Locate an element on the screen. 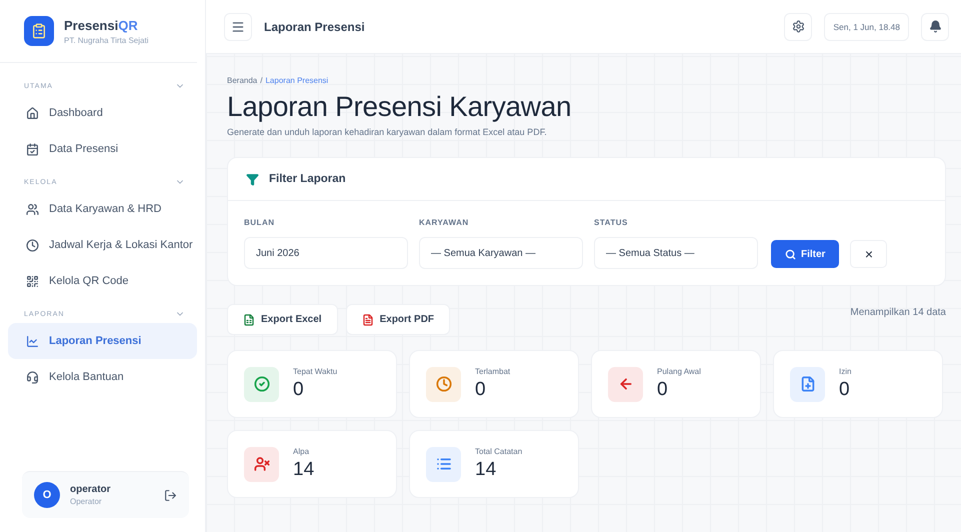 The height and width of the screenshot is (532, 961). field-label: STATUS is located at coordinates (611, 222).